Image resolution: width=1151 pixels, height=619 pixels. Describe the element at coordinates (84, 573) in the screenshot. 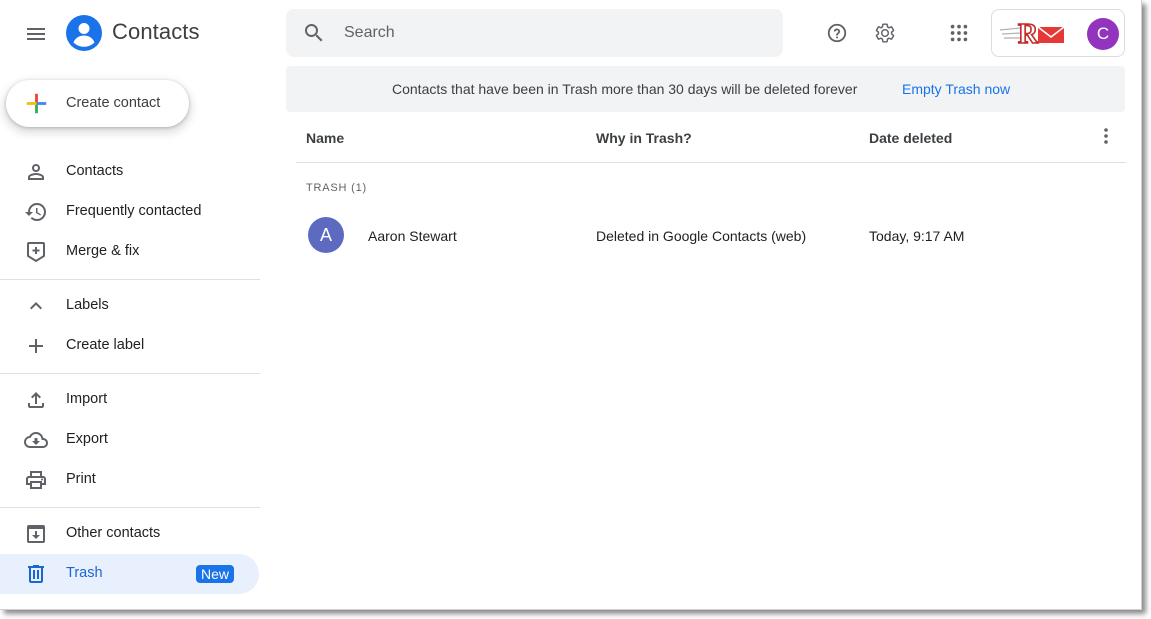

I see `sidebar-item-label: Trash` at that location.